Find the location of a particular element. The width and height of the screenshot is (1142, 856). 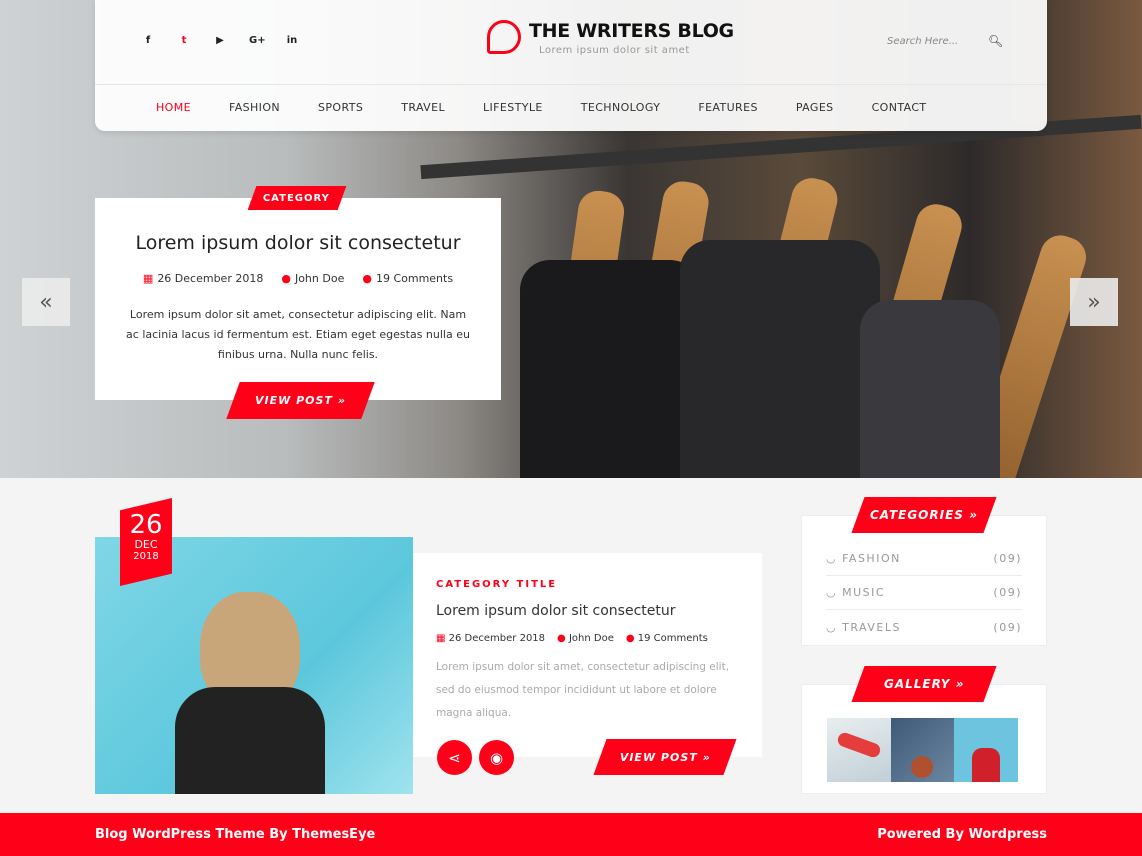

nav-sports: SPORTS is located at coordinates (340, 108).